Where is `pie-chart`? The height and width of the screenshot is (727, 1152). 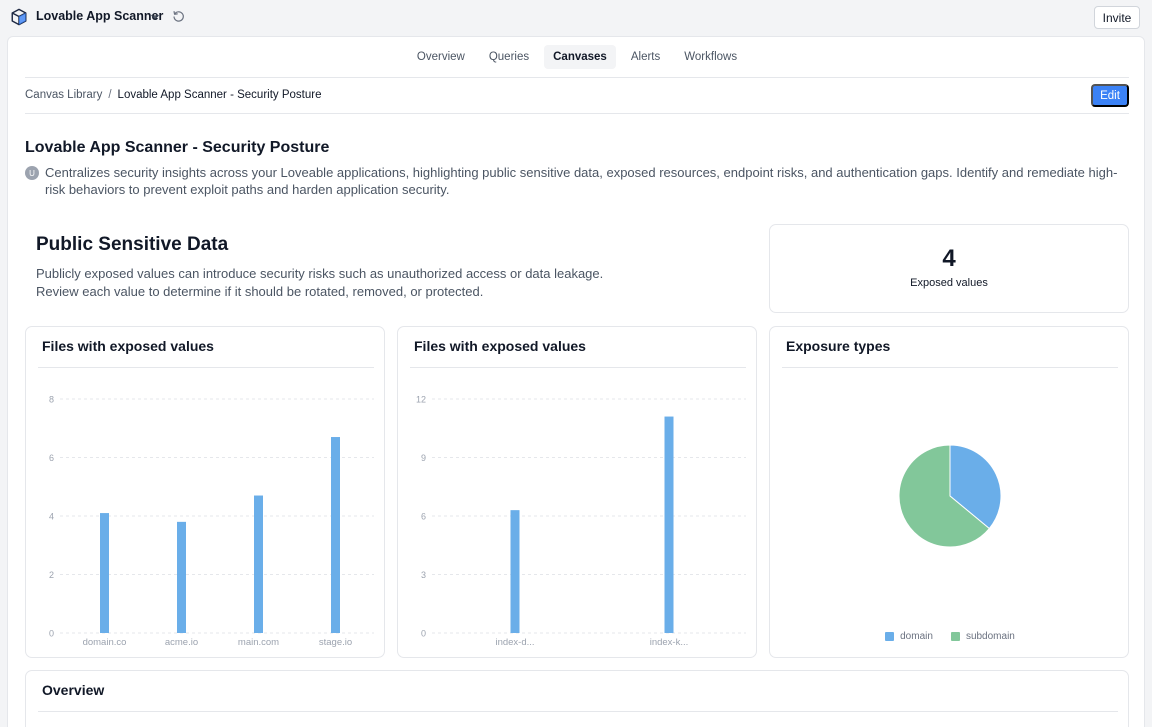
pie-chart is located at coordinates (950, 496).